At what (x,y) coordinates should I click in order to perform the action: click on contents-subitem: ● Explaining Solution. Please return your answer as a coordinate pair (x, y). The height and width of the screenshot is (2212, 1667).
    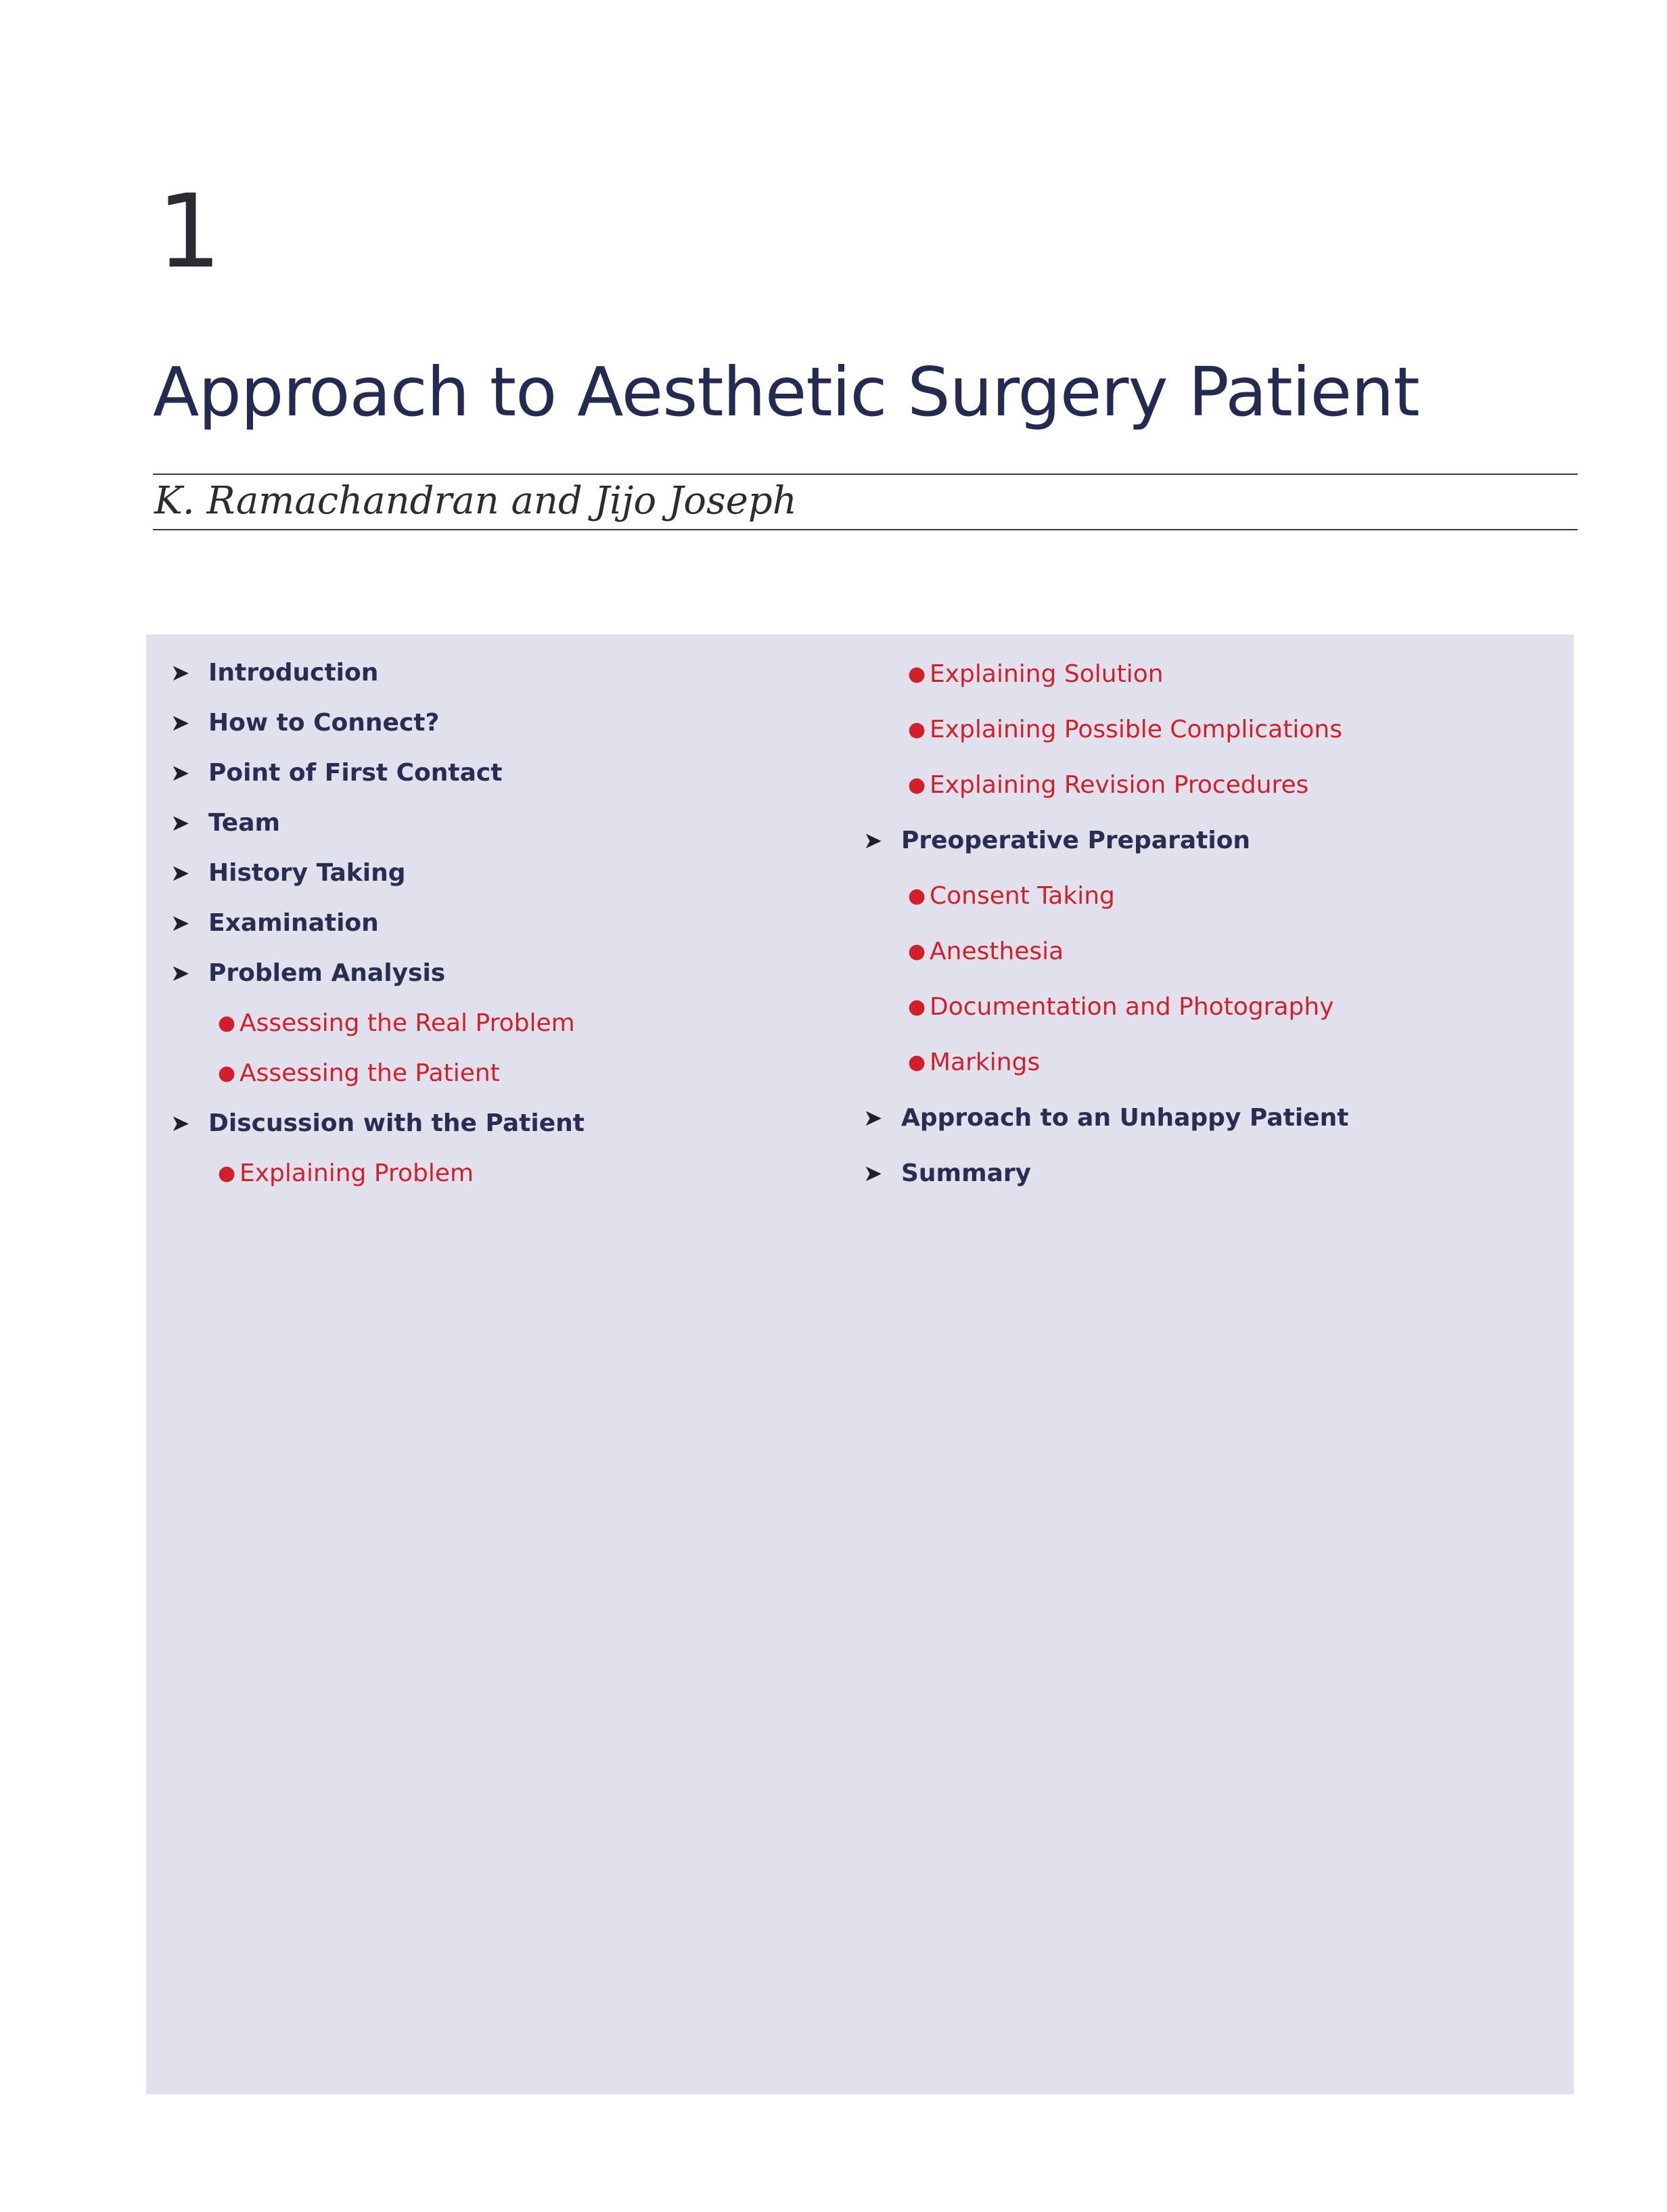
    Looking at the image, I should click on (1121, 674).